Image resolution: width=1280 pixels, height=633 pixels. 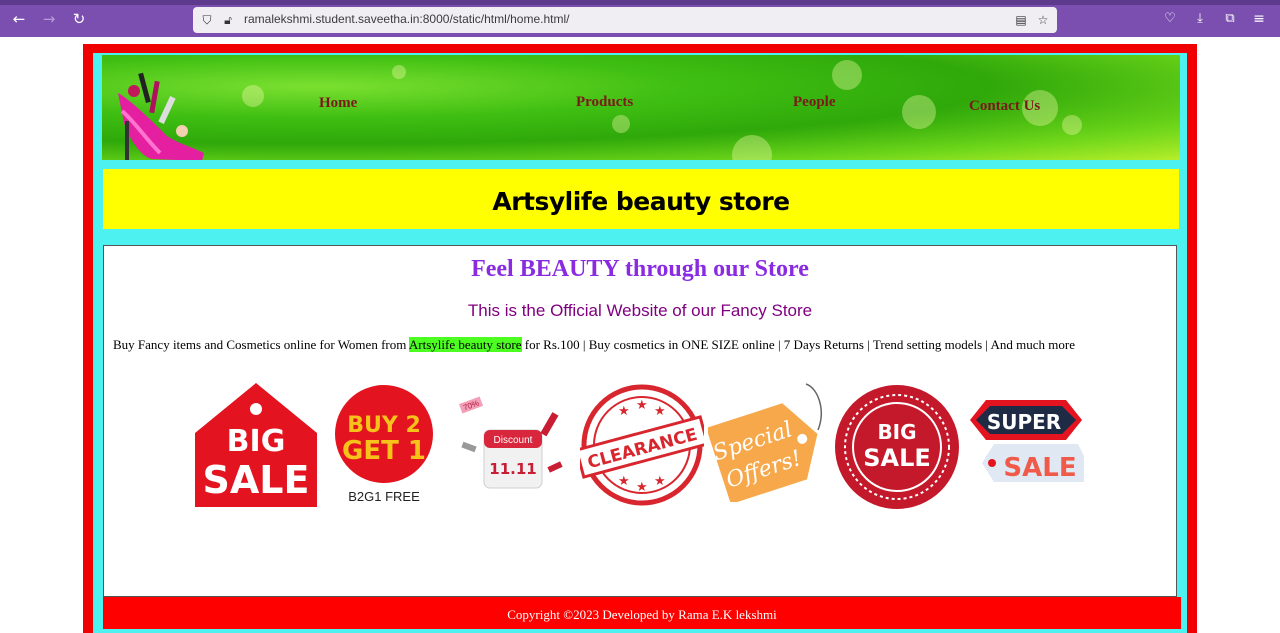 I want to click on nav-products: Products, so click(x=604, y=102).